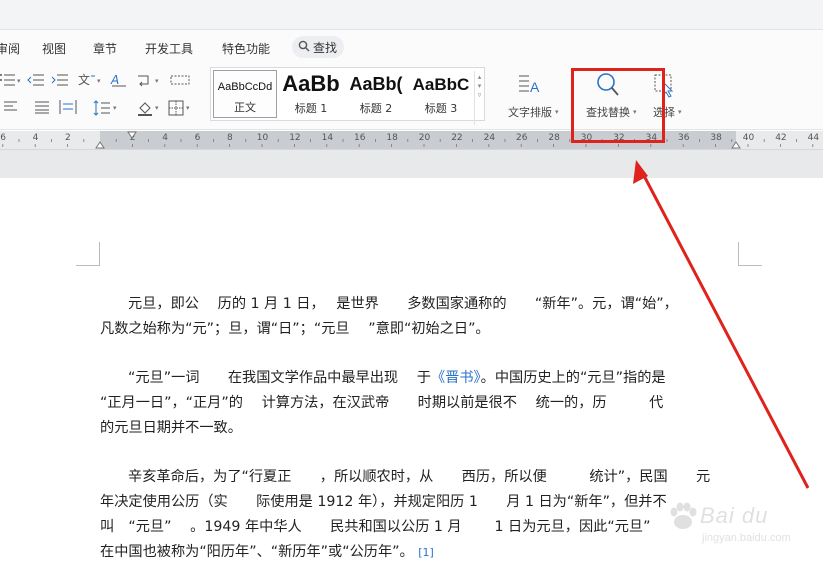 The image size is (823, 576). Describe the element at coordinates (530, 112) in the screenshot. I see `text-layout-label: 文字排版` at that location.